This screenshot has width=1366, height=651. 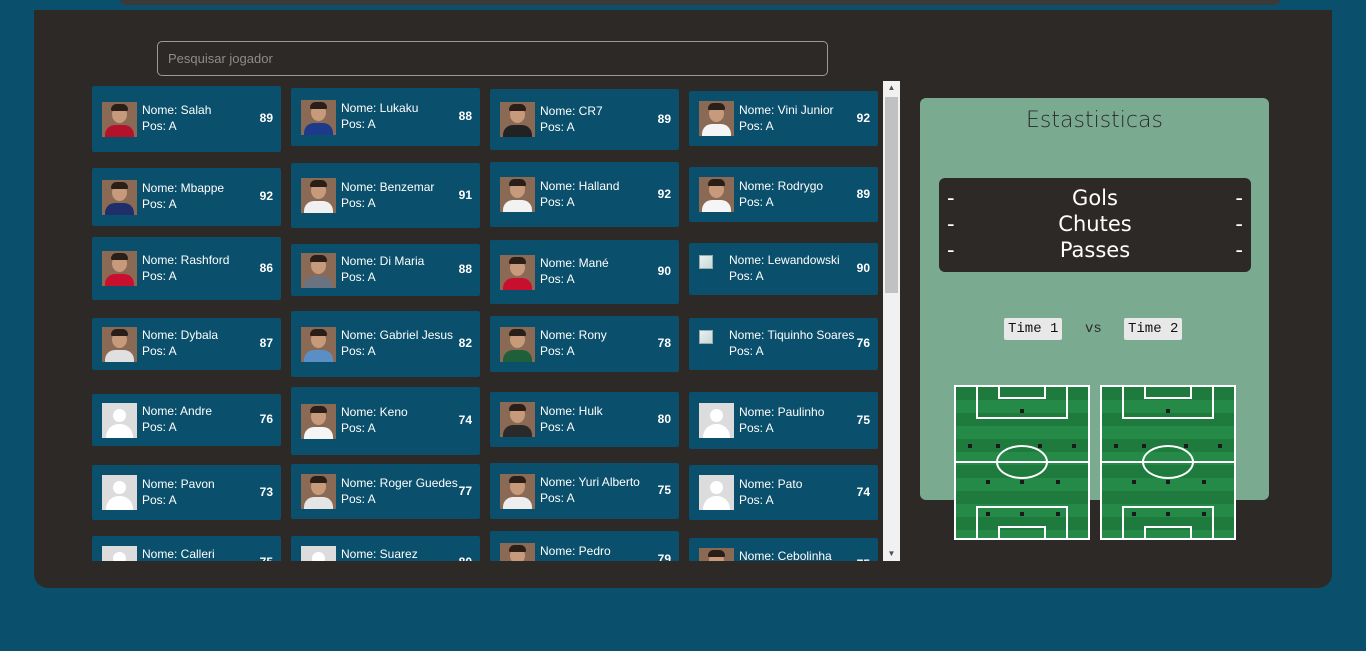 I want to click on player-card: Nome: Mbappe Pos: A 92, so click(x=186, y=197).